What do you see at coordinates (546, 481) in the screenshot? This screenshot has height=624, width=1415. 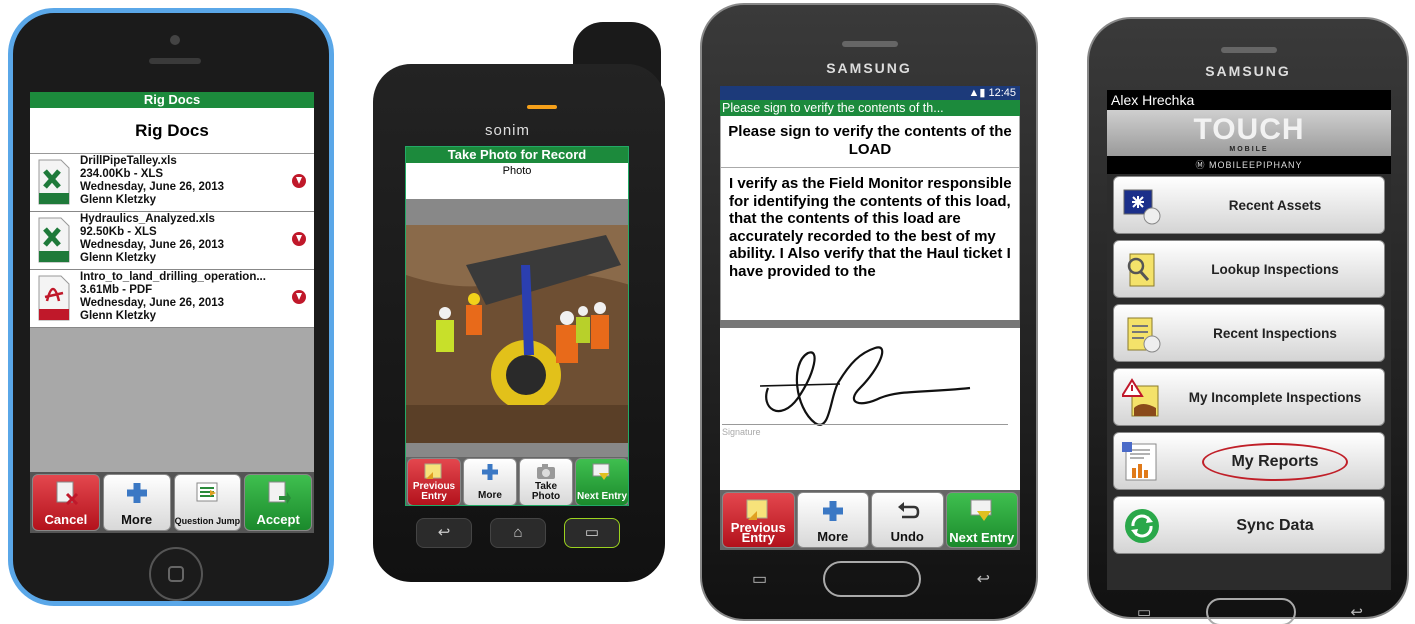 I see `take-photo-button: Take Photo` at bounding box center [546, 481].